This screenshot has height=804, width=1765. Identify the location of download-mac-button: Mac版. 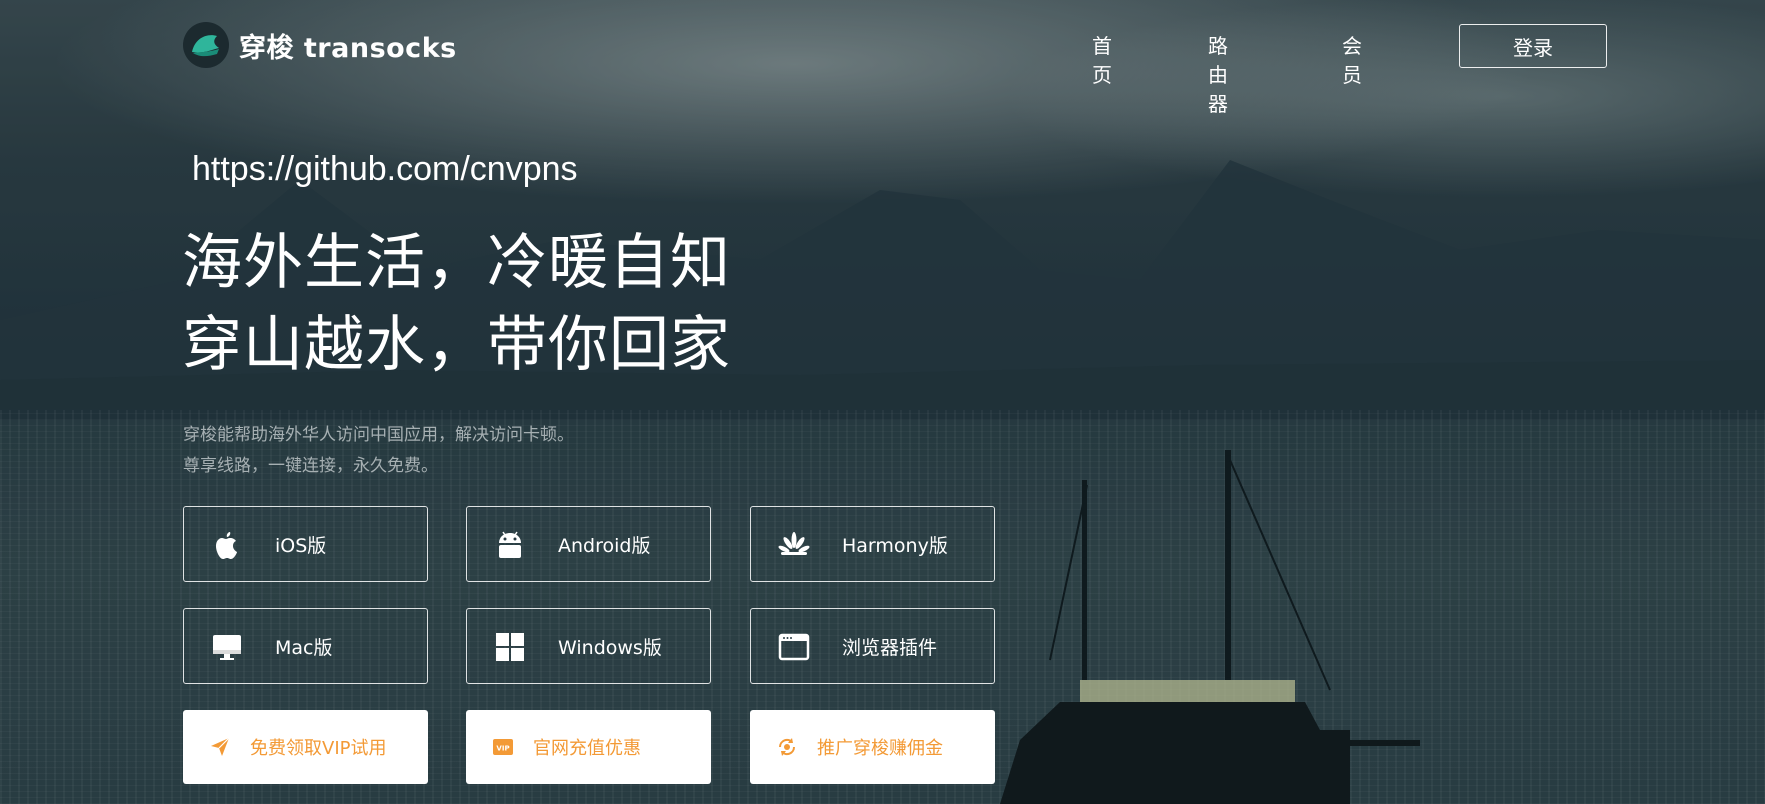
(305, 646).